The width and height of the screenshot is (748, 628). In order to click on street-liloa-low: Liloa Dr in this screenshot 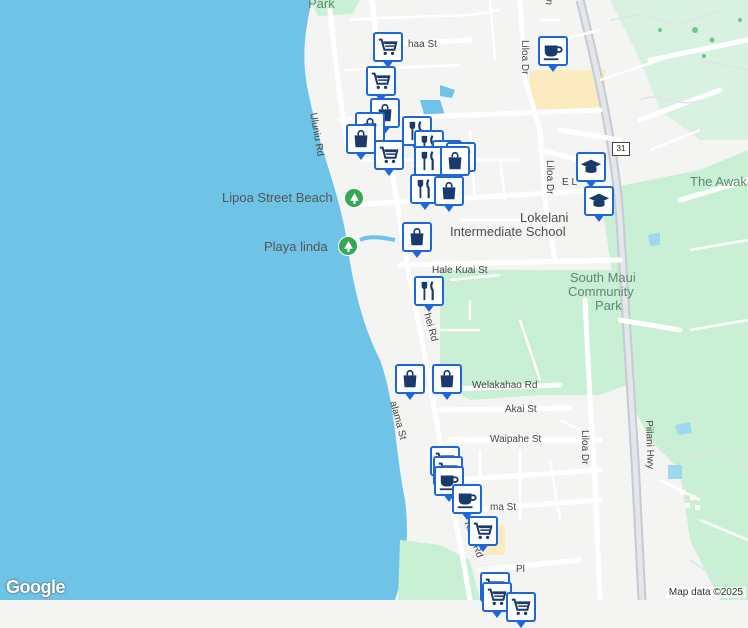, I will do `click(584, 447)`.